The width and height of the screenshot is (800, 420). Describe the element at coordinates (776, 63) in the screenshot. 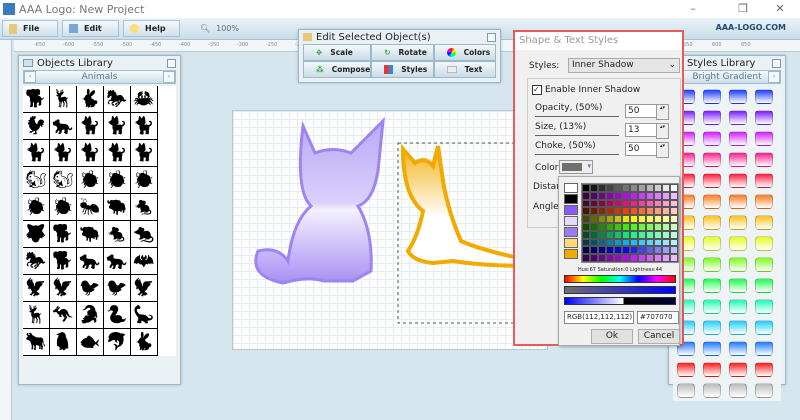

I see `minimize-panel-button` at that location.